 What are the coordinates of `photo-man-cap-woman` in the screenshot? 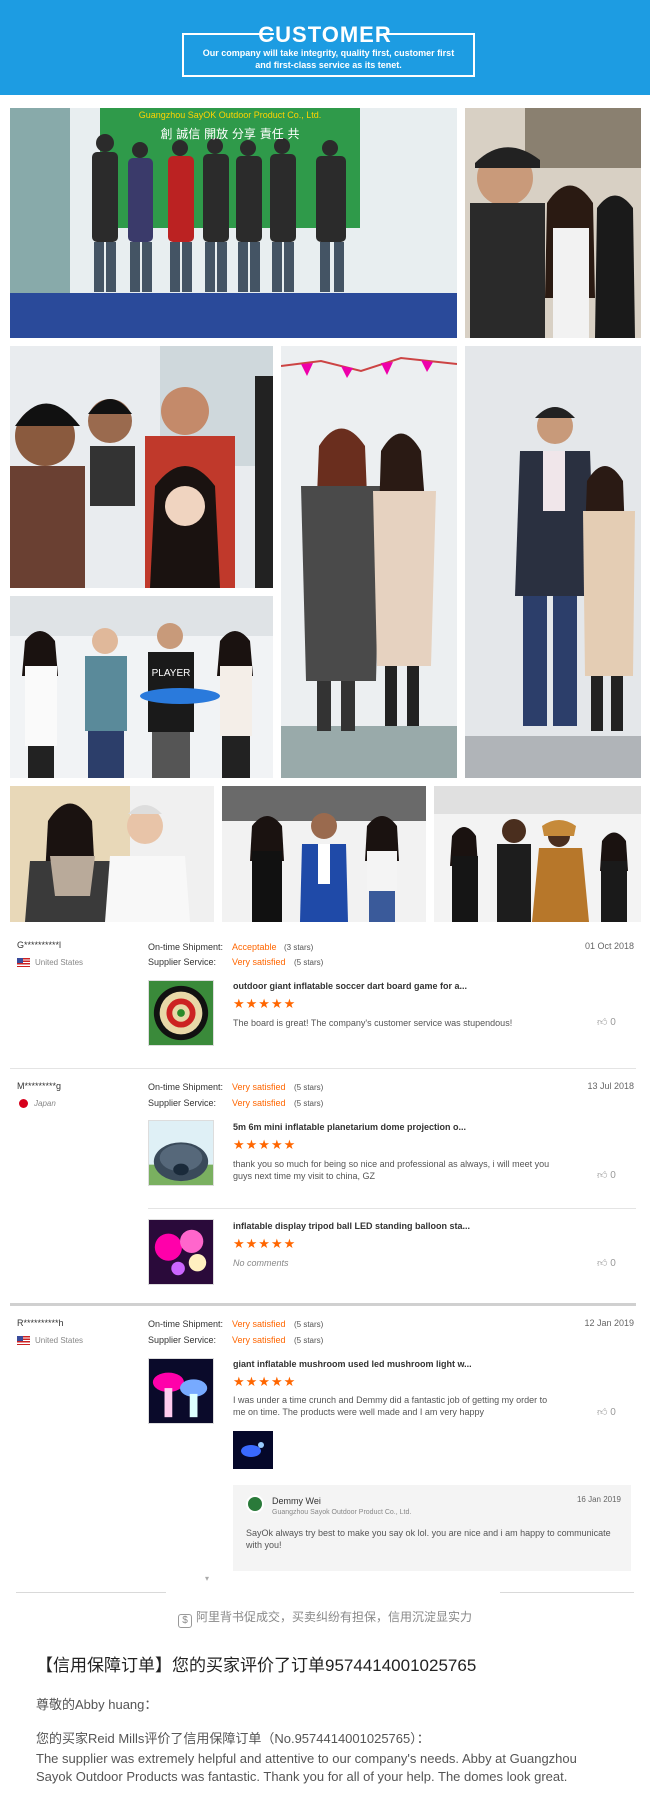 It's located at (553, 562).